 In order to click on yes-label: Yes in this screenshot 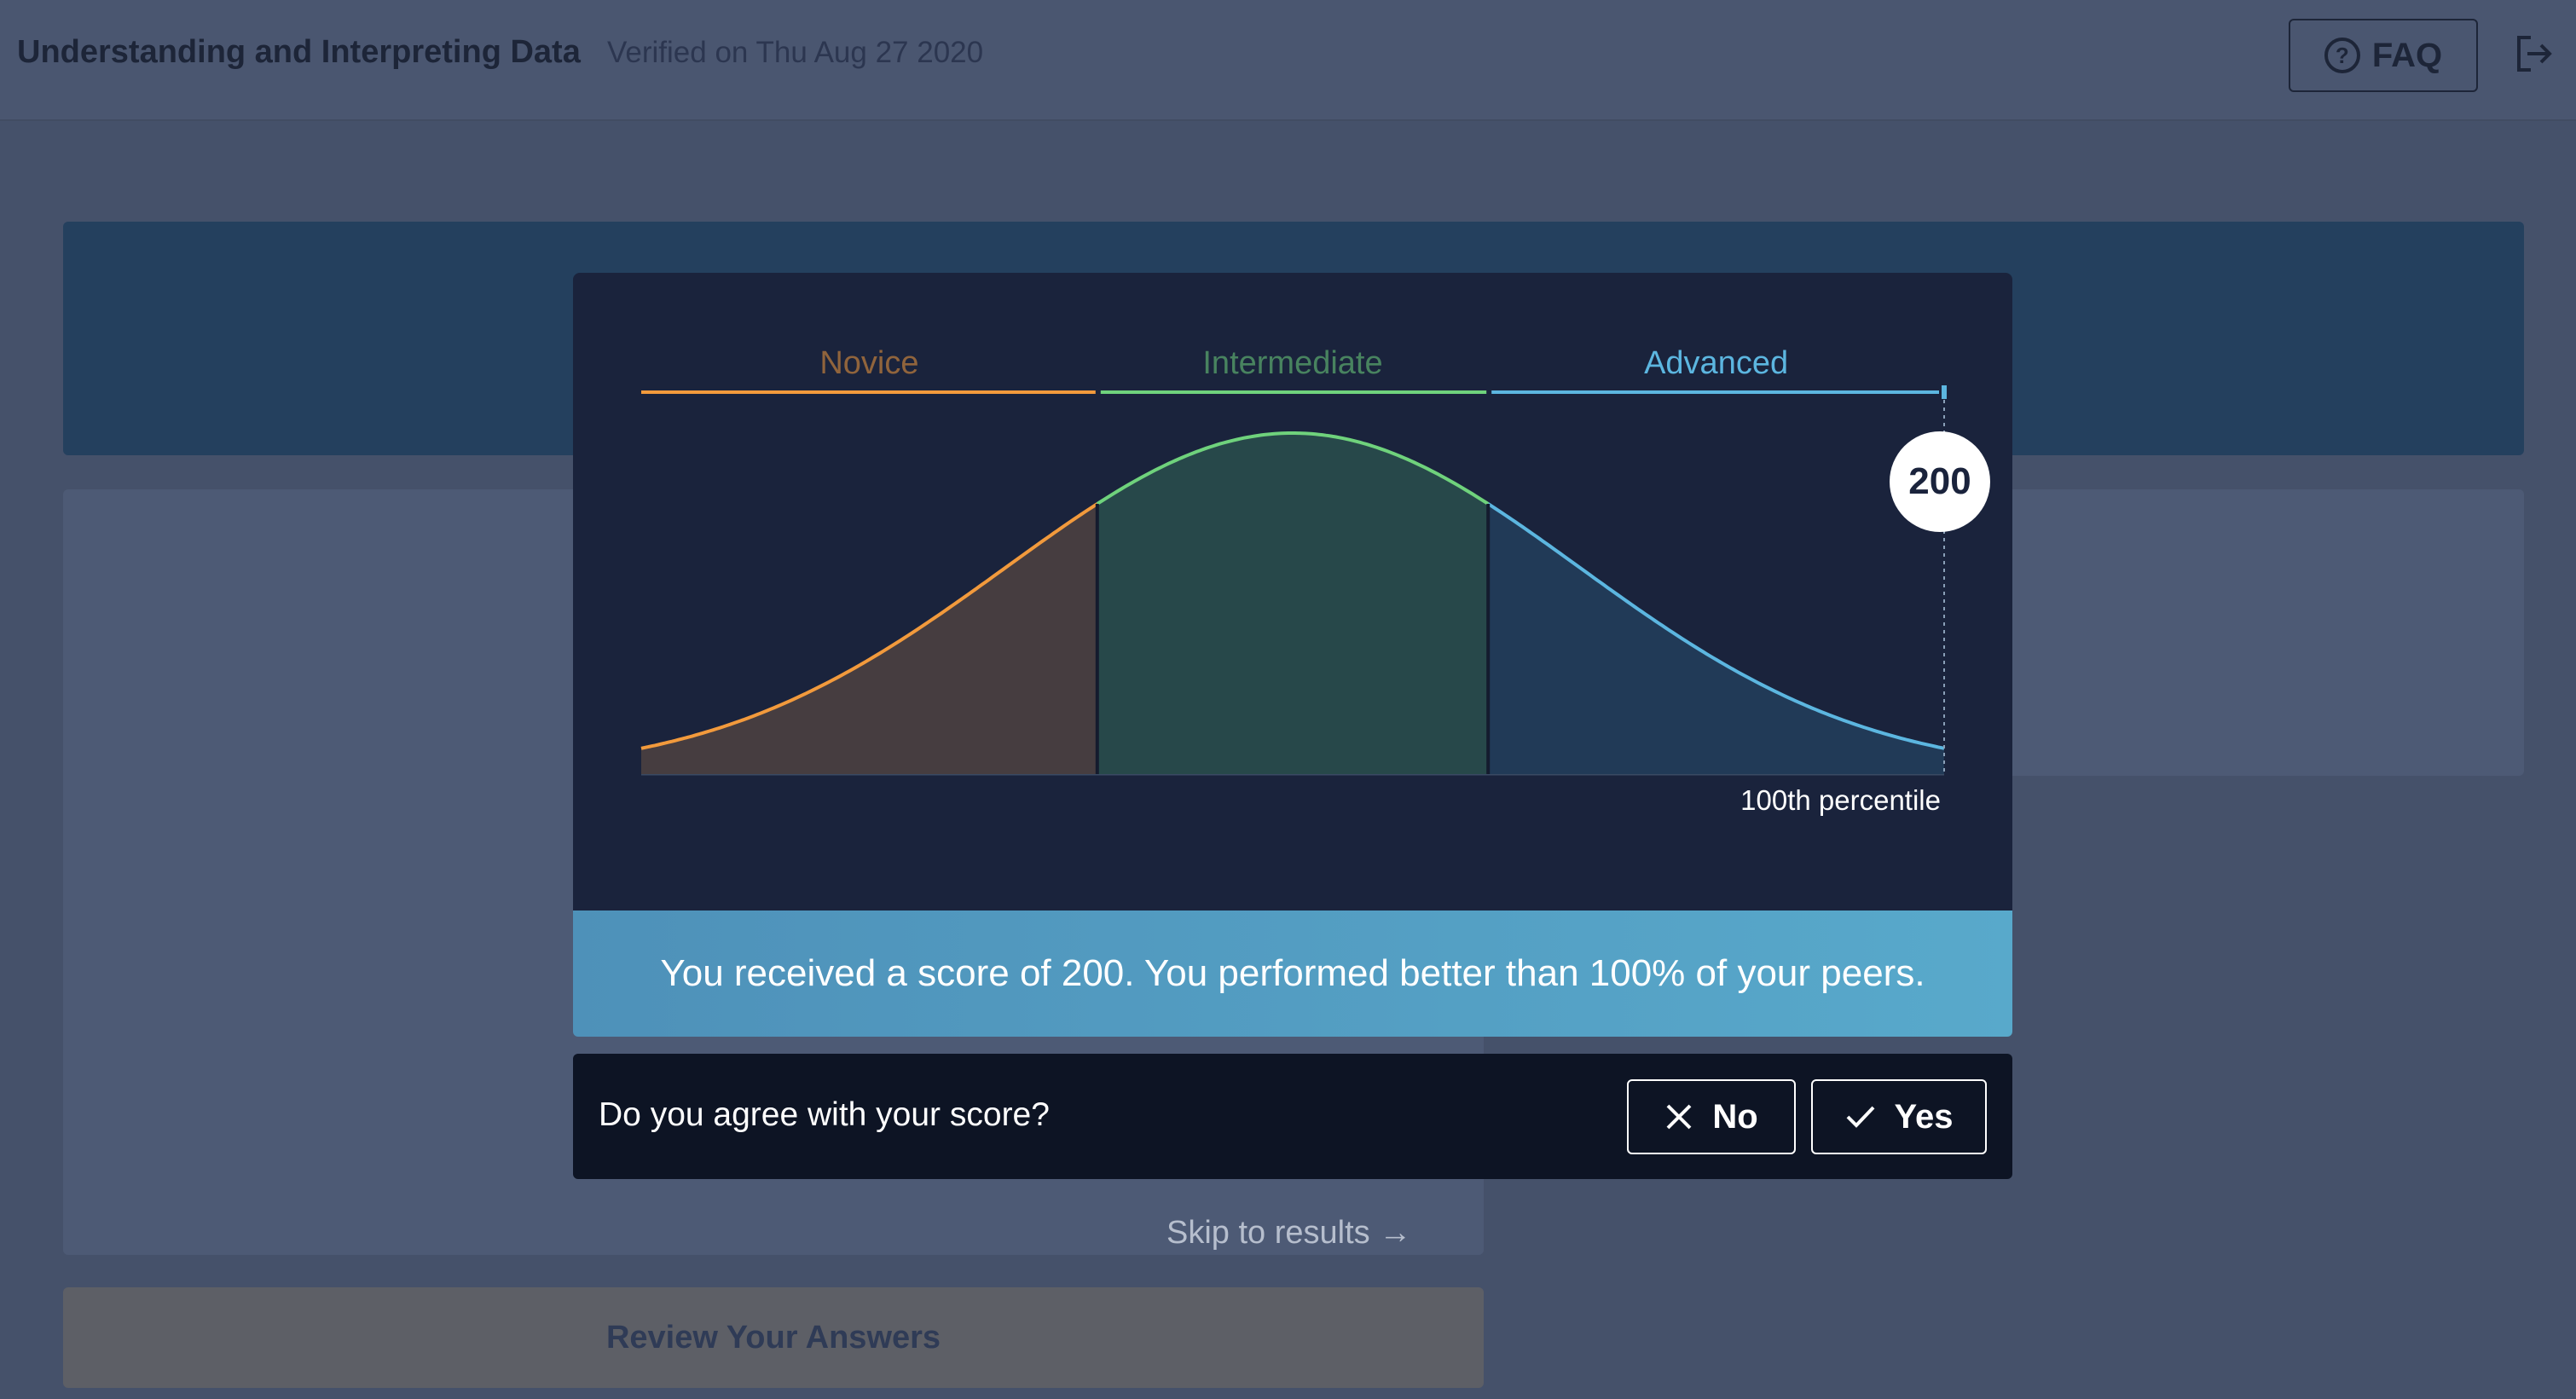, I will do `click(1924, 1116)`.